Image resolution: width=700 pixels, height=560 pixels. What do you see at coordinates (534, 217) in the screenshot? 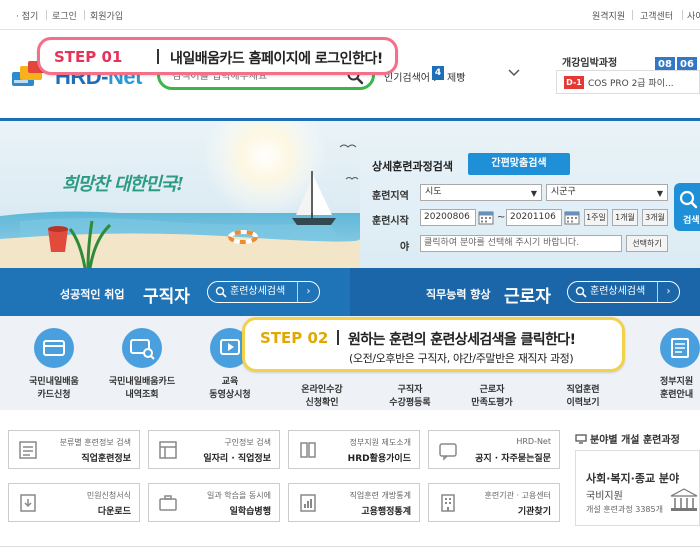
I see `end-date-input: 20201106` at bounding box center [534, 217].